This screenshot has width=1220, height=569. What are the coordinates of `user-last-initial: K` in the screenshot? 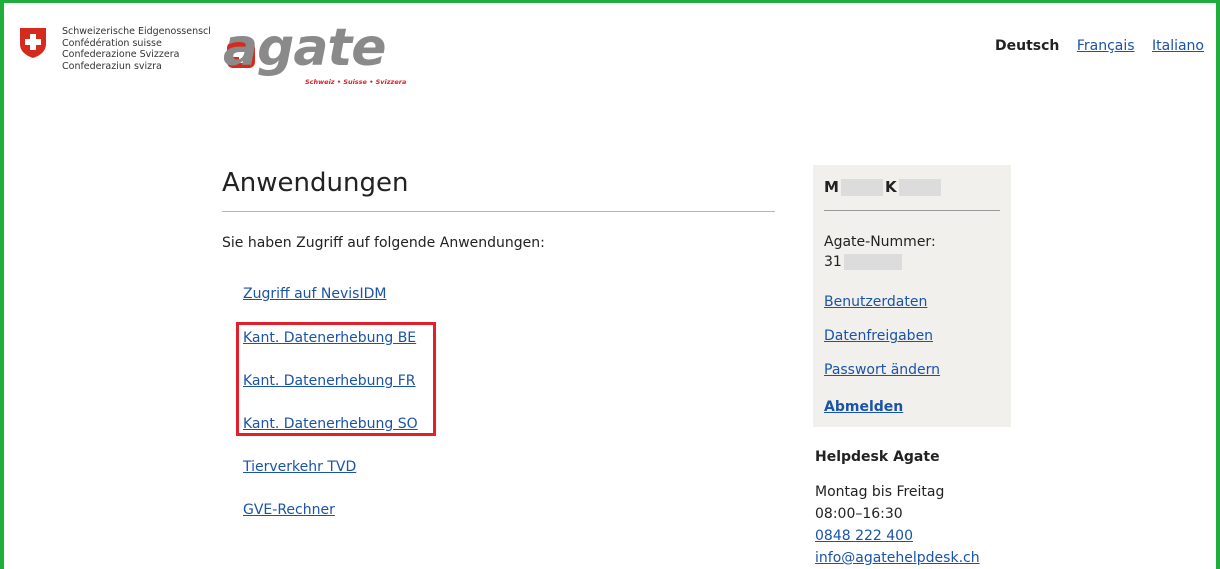 It's located at (890, 187).